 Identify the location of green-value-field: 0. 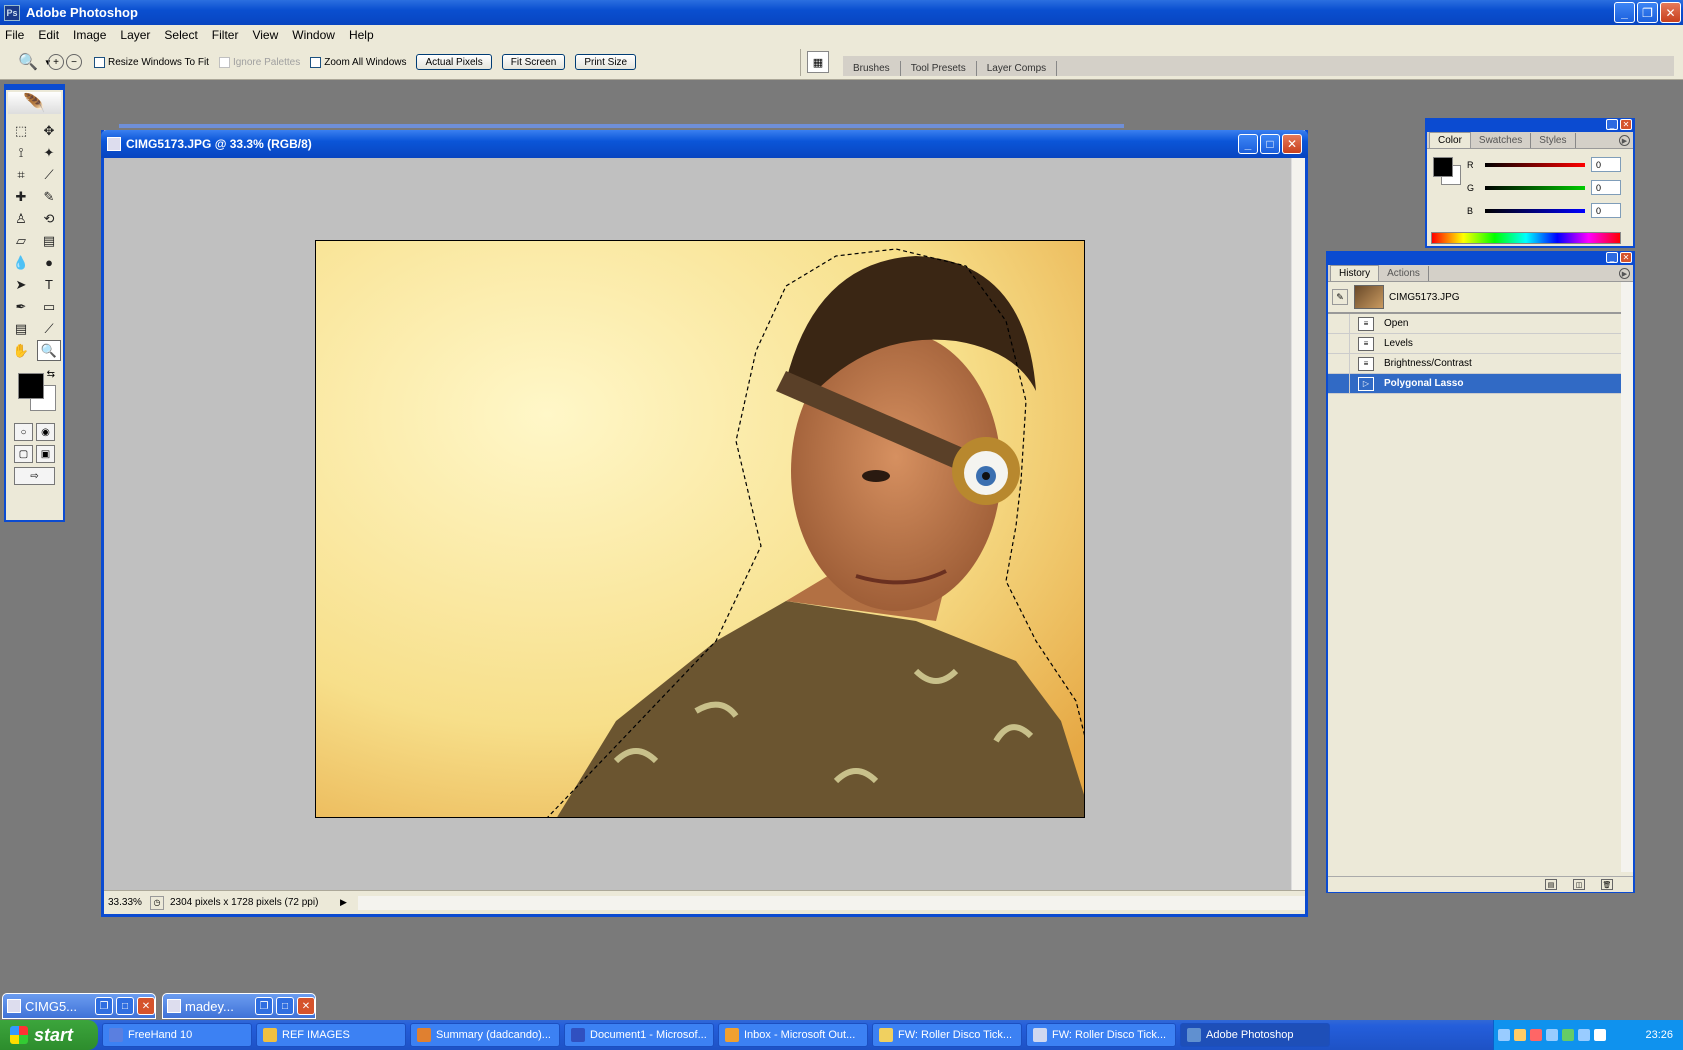
(1606, 187).